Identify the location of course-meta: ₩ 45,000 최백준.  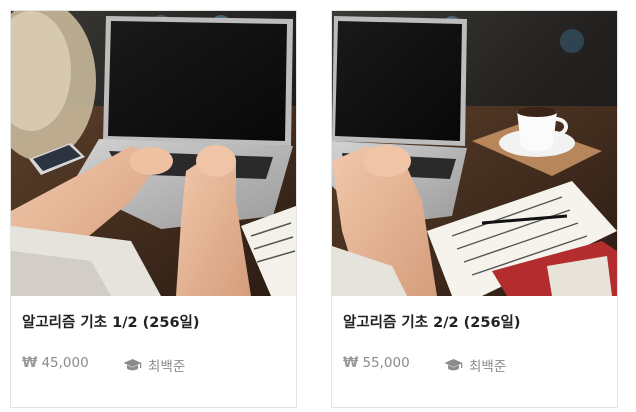
(159, 366).